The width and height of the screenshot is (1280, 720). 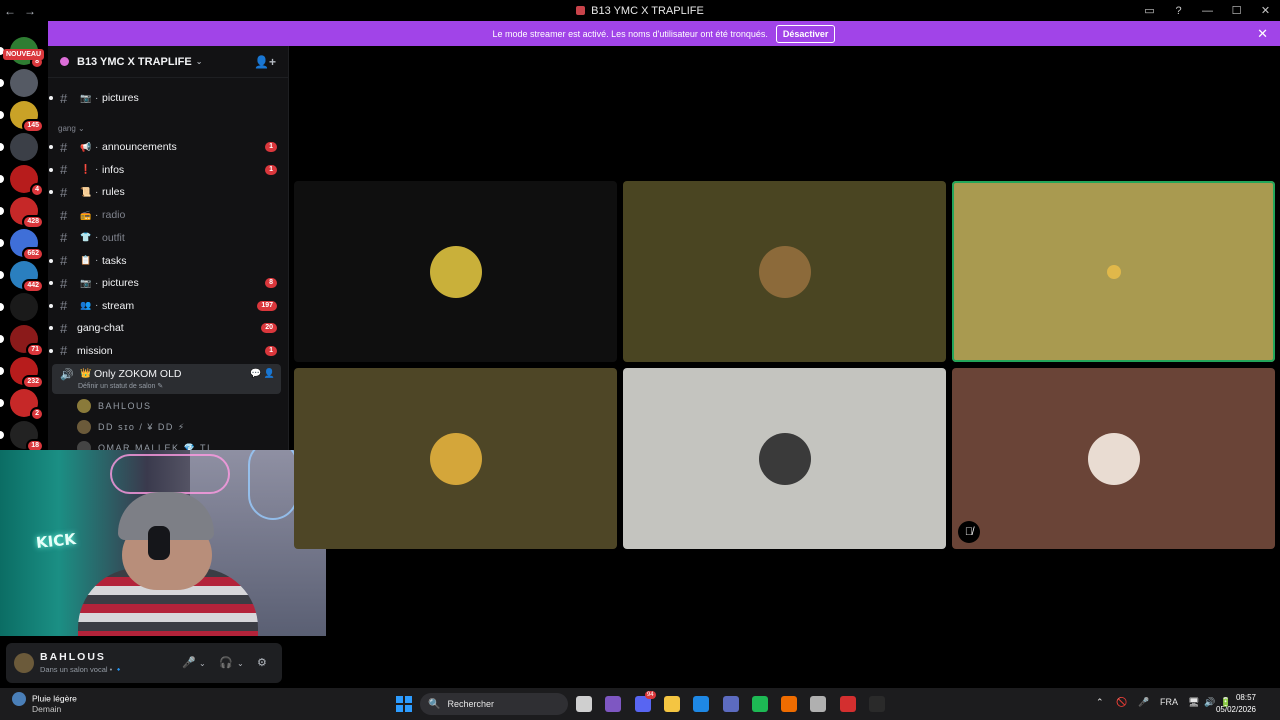 I want to click on voice-channel-status: Définir un statut de salon ✎, so click(x=120, y=386).